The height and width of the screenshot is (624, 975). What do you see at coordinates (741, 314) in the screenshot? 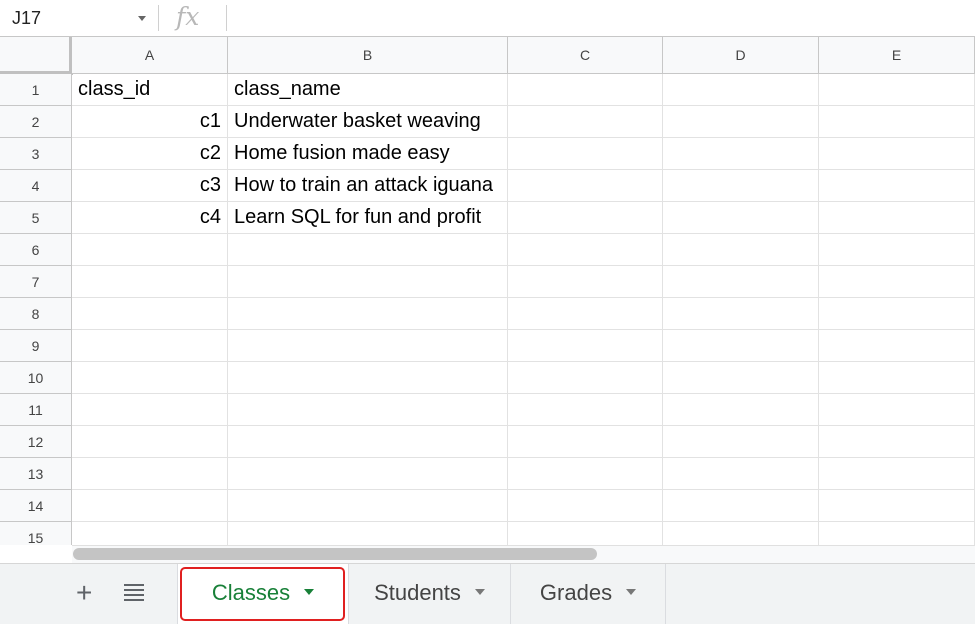
I see `cell-d8` at bounding box center [741, 314].